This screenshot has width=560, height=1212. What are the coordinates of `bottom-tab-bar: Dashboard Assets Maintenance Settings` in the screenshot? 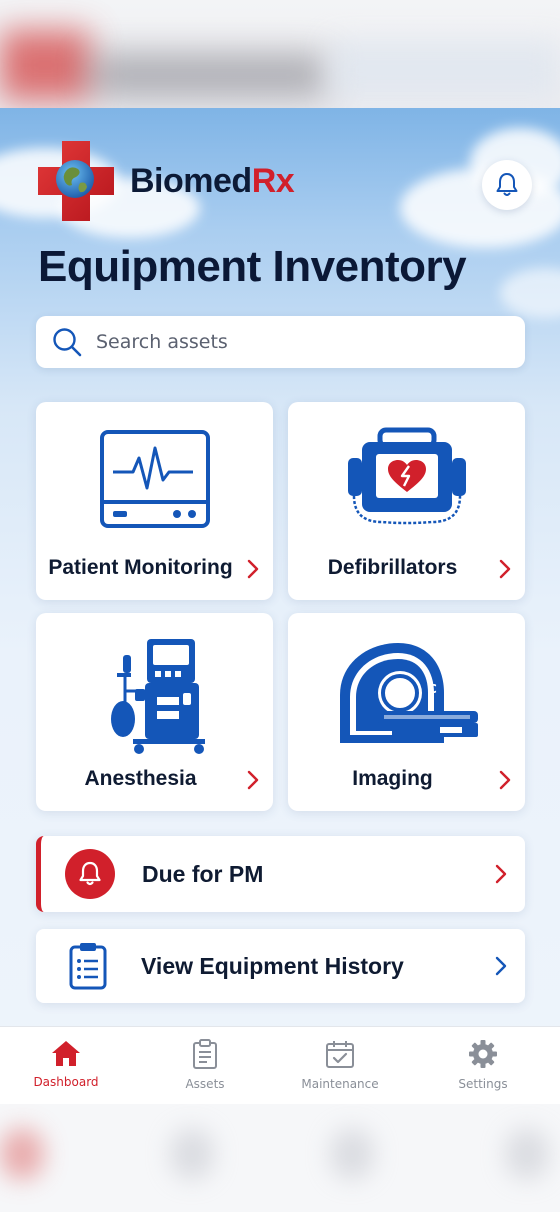 It's located at (280, 1065).